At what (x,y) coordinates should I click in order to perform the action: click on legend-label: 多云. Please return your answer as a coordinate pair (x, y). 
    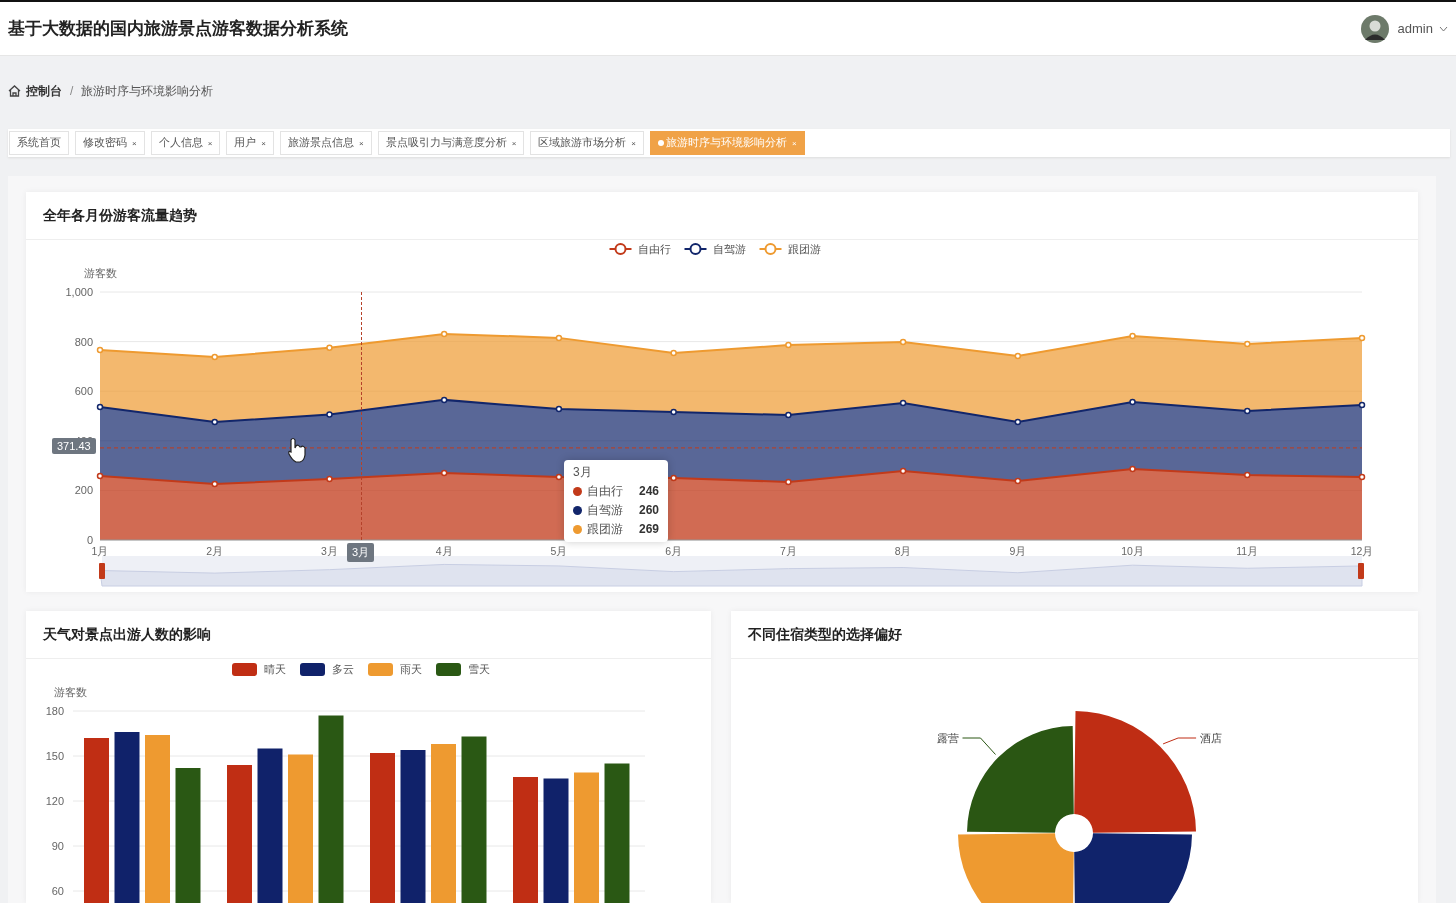
    Looking at the image, I should click on (343, 669).